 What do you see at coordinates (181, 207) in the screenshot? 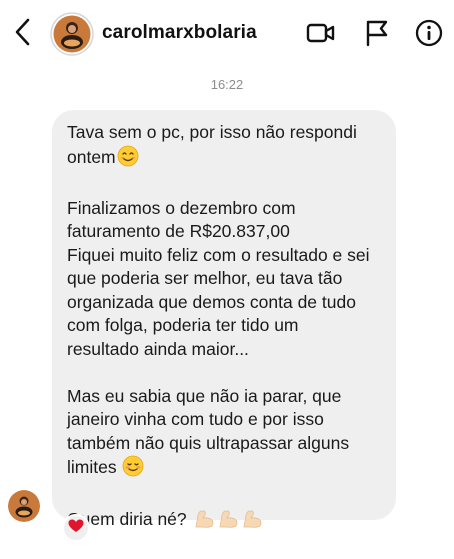
I see `message-line: Finalizamos o dezembro com` at bounding box center [181, 207].